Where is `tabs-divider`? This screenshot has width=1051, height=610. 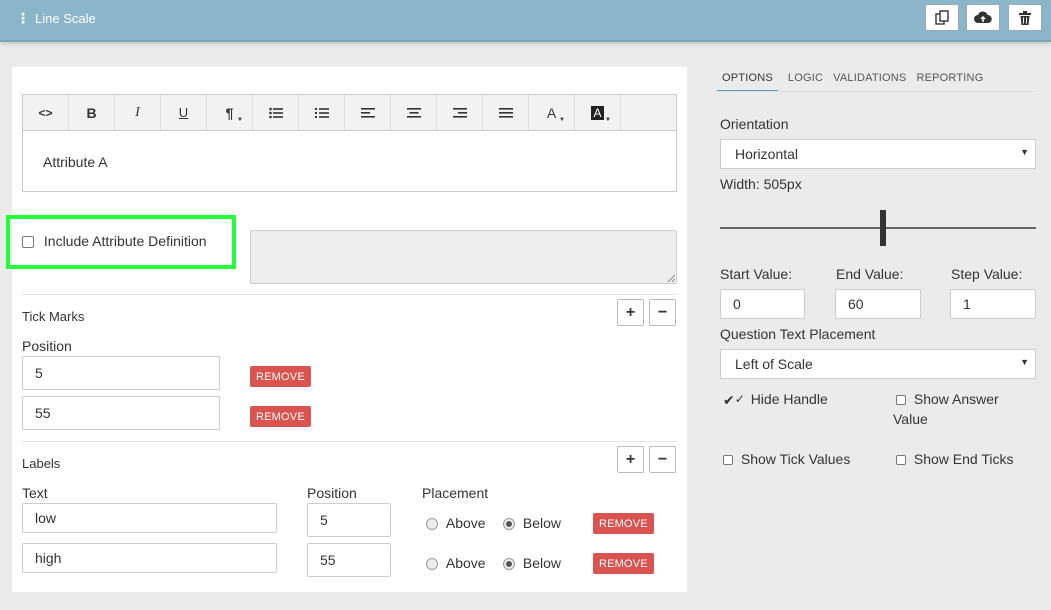 tabs-divider is located at coordinates (876, 91).